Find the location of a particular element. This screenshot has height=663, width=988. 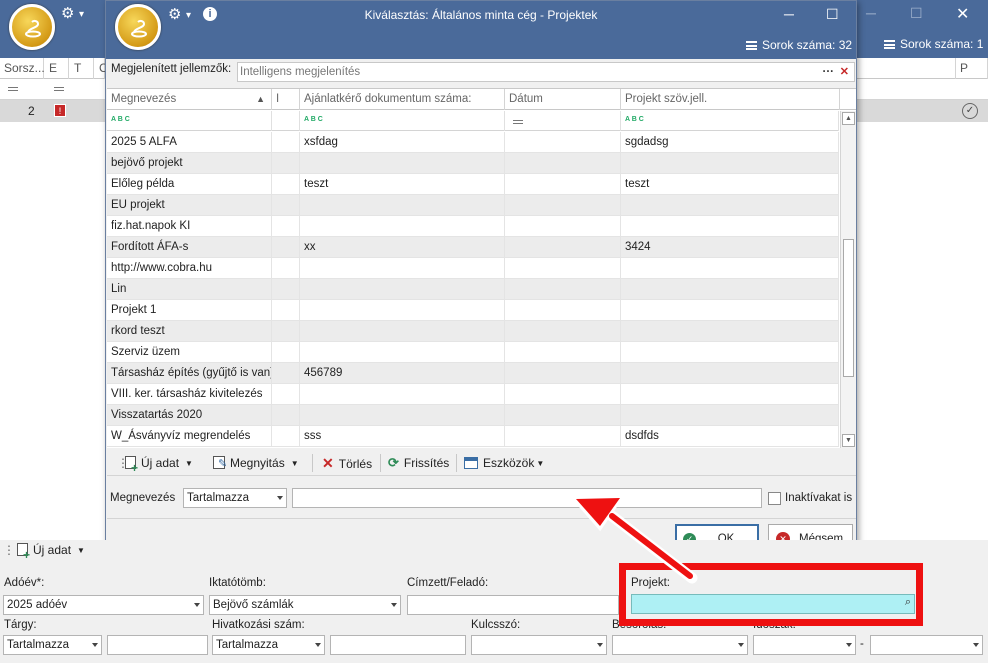

arrow-shaft is located at coordinates (651, 546).